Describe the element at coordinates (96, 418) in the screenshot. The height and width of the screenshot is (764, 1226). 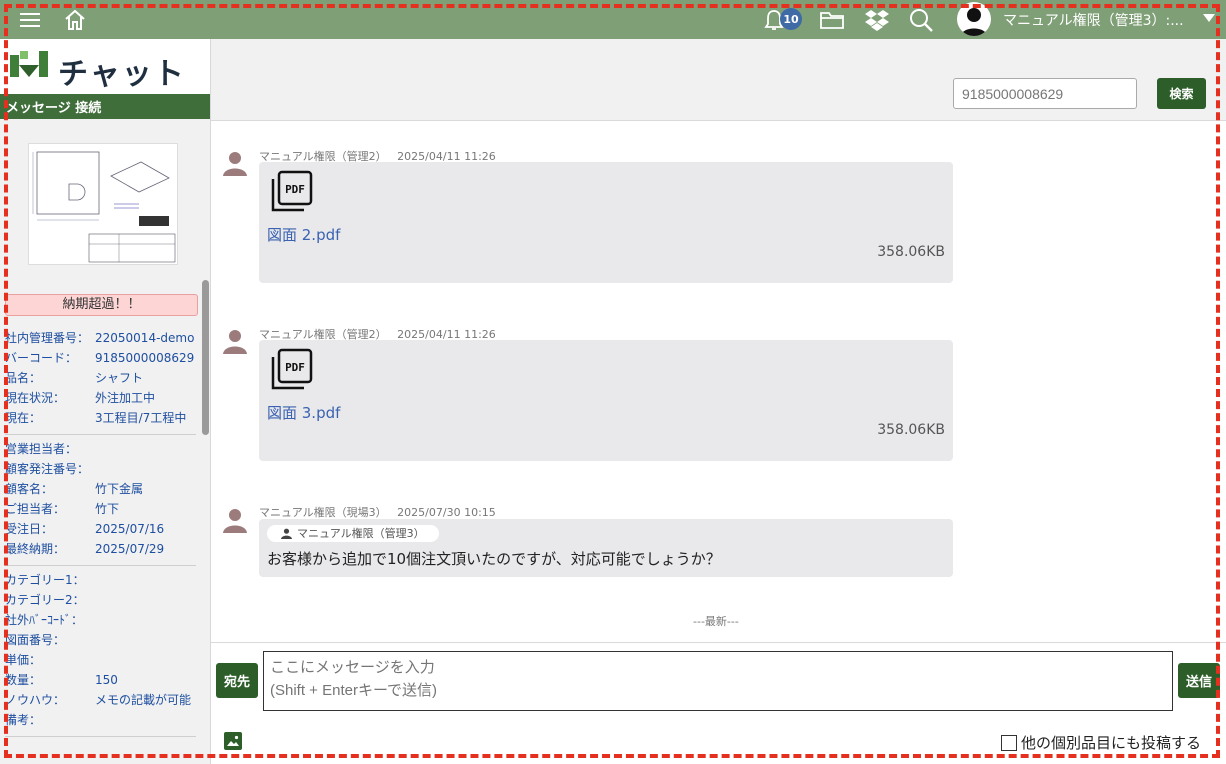
I see `info-row: 現在： 3工程目/7工程中` at that location.